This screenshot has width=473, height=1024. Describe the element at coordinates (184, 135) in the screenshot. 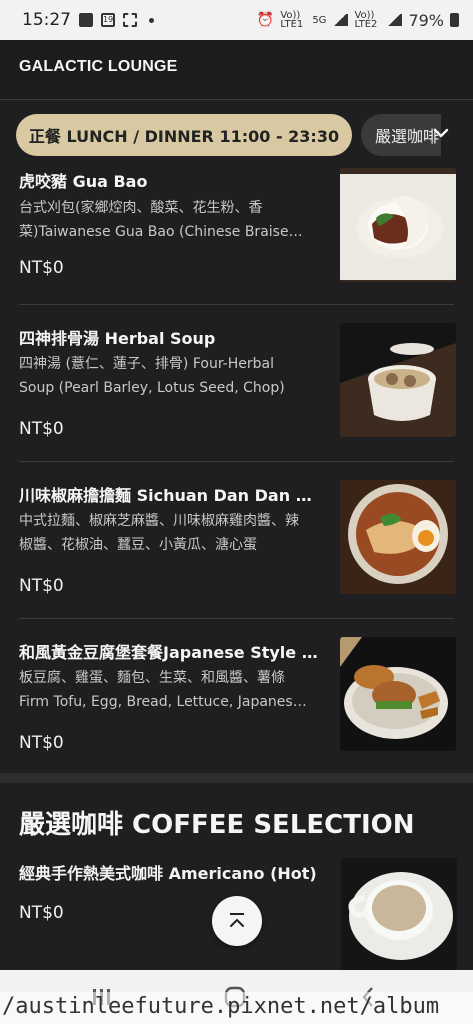

I see `tab-lunch-dinner: 正餐 LUNCH / DINNER 11:00 - 23:30` at that location.